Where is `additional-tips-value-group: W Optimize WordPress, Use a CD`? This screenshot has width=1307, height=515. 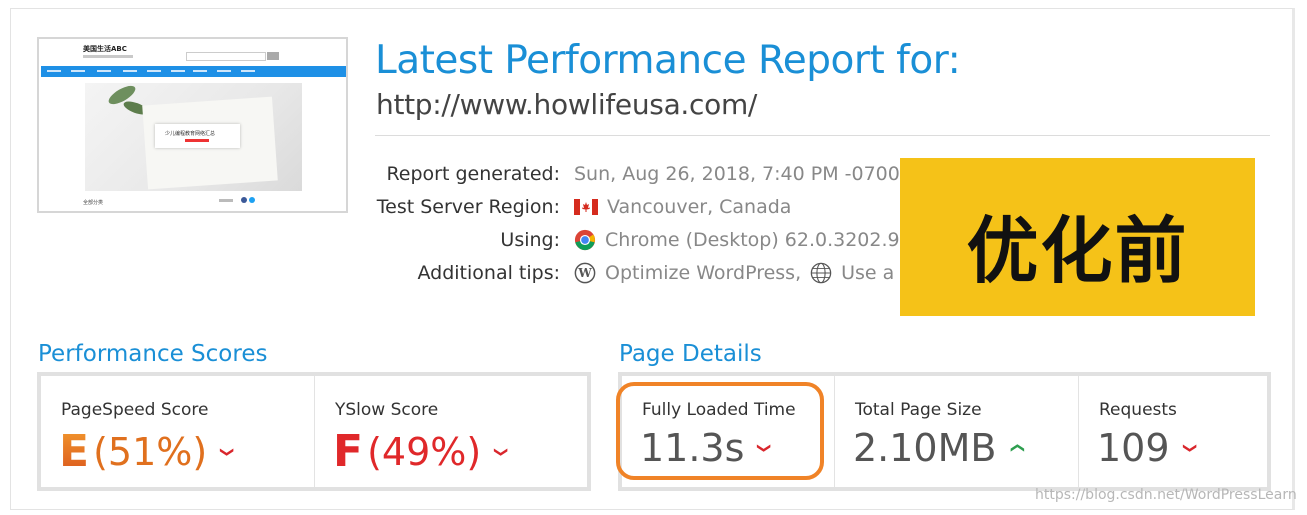 additional-tips-value-group: W Optimize WordPress, Use a CD is located at coordinates (751, 273).